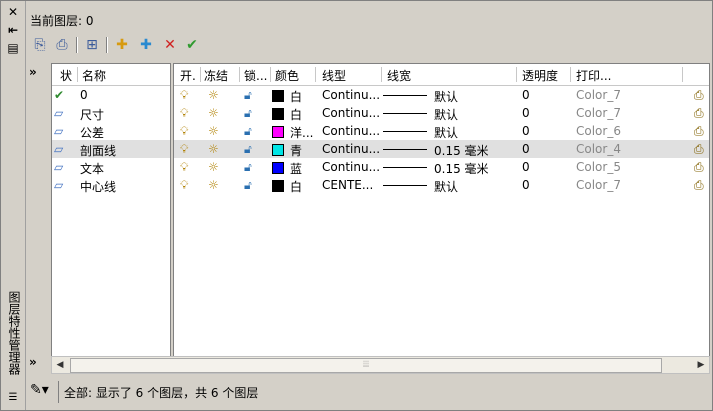 The image size is (713, 411). What do you see at coordinates (170, 45) in the screenshot?
I see `delete-layer-button: ✕` at bounding box center [170, 45].